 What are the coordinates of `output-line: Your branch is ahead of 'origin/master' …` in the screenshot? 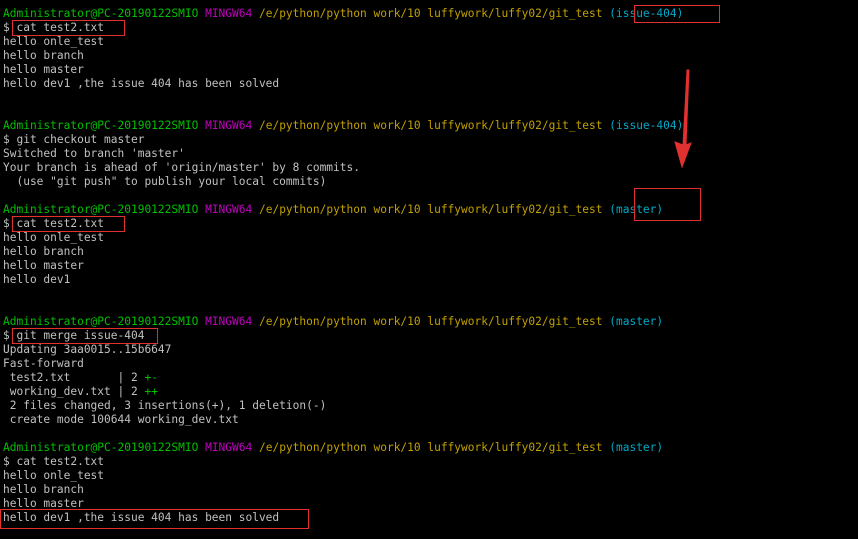 It's located at (181, 167).